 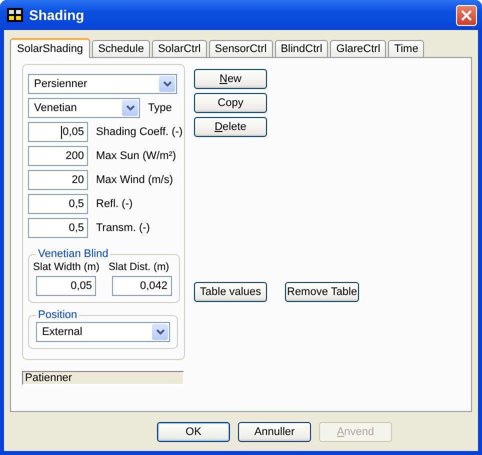 I want to click on table-button: Remove Table, so click(x=322, y=292).